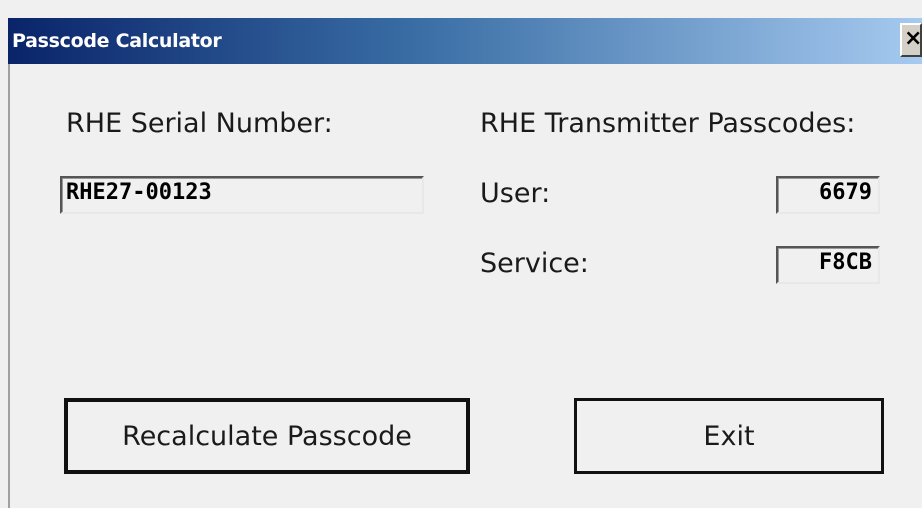  I want to click on title-bar: Passcode Calculator ×, so click(465, 41).